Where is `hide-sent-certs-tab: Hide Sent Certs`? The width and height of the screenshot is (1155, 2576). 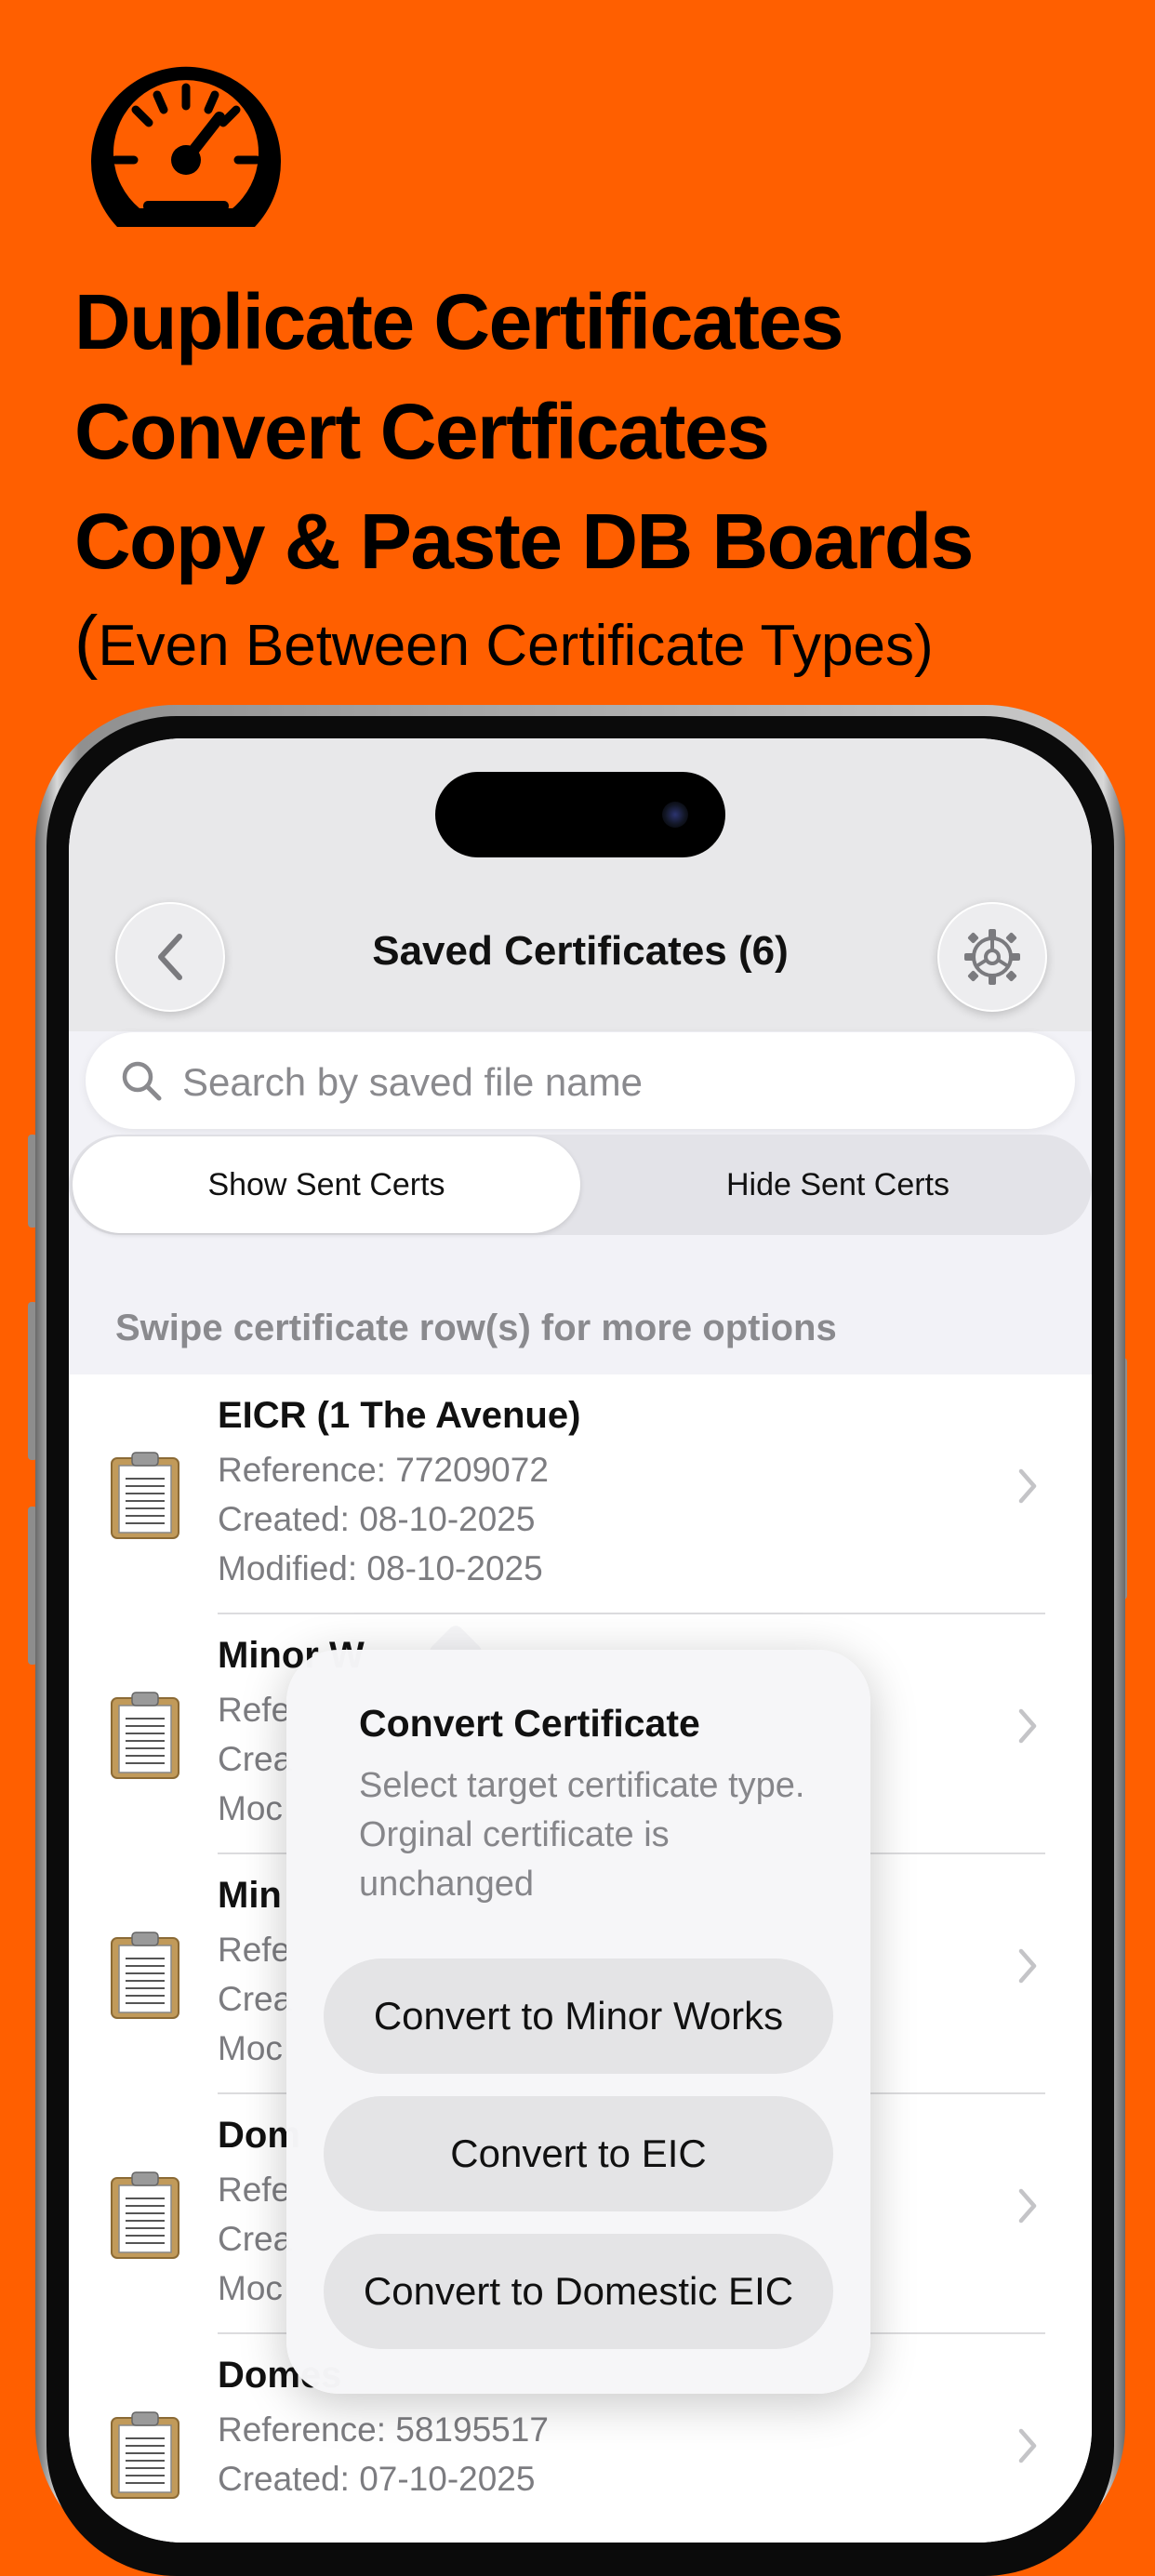
hide-sent-certs-tab: Hide Sent Certs is located at coordinates (838, 1185).